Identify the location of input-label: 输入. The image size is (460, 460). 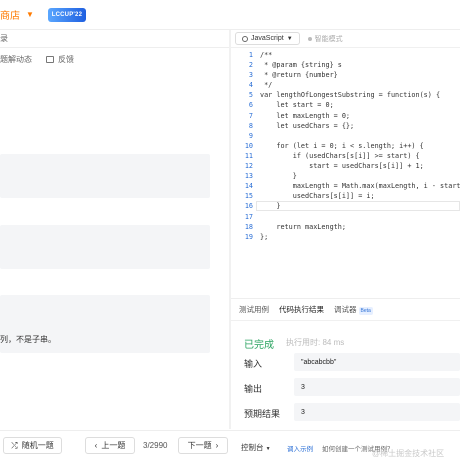
(253, 364).